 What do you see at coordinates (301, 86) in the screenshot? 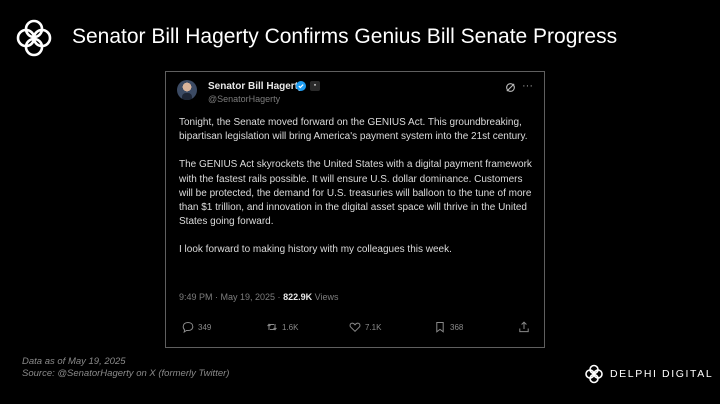
I see `verified-badge-icon` at bounding box center [301, 86].